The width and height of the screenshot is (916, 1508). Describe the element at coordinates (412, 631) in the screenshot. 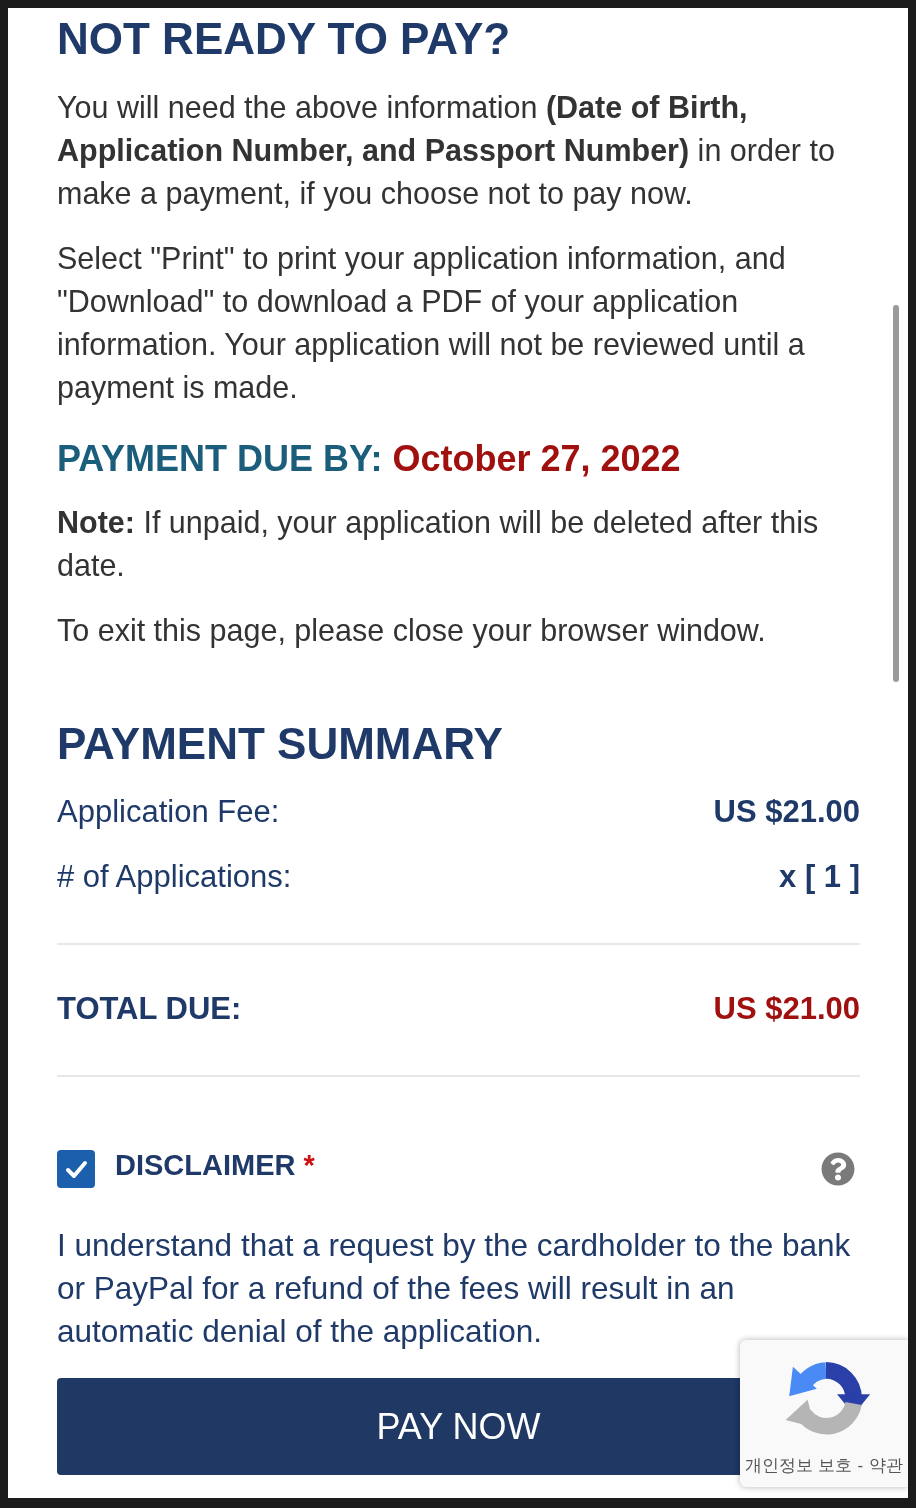

I see `exit-text: To exit this page, please close your browser window.` at that location.